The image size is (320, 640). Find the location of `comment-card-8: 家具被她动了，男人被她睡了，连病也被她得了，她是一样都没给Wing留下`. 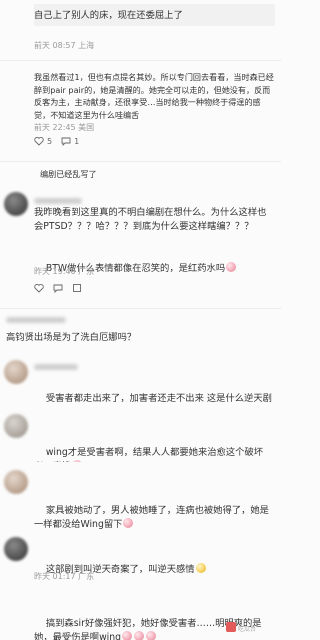

comment-card-8: 家具被她动了，男人被她睡了，连病也被她得了，她是一样都没给Wing留下 is located at coordinates (140, 498).